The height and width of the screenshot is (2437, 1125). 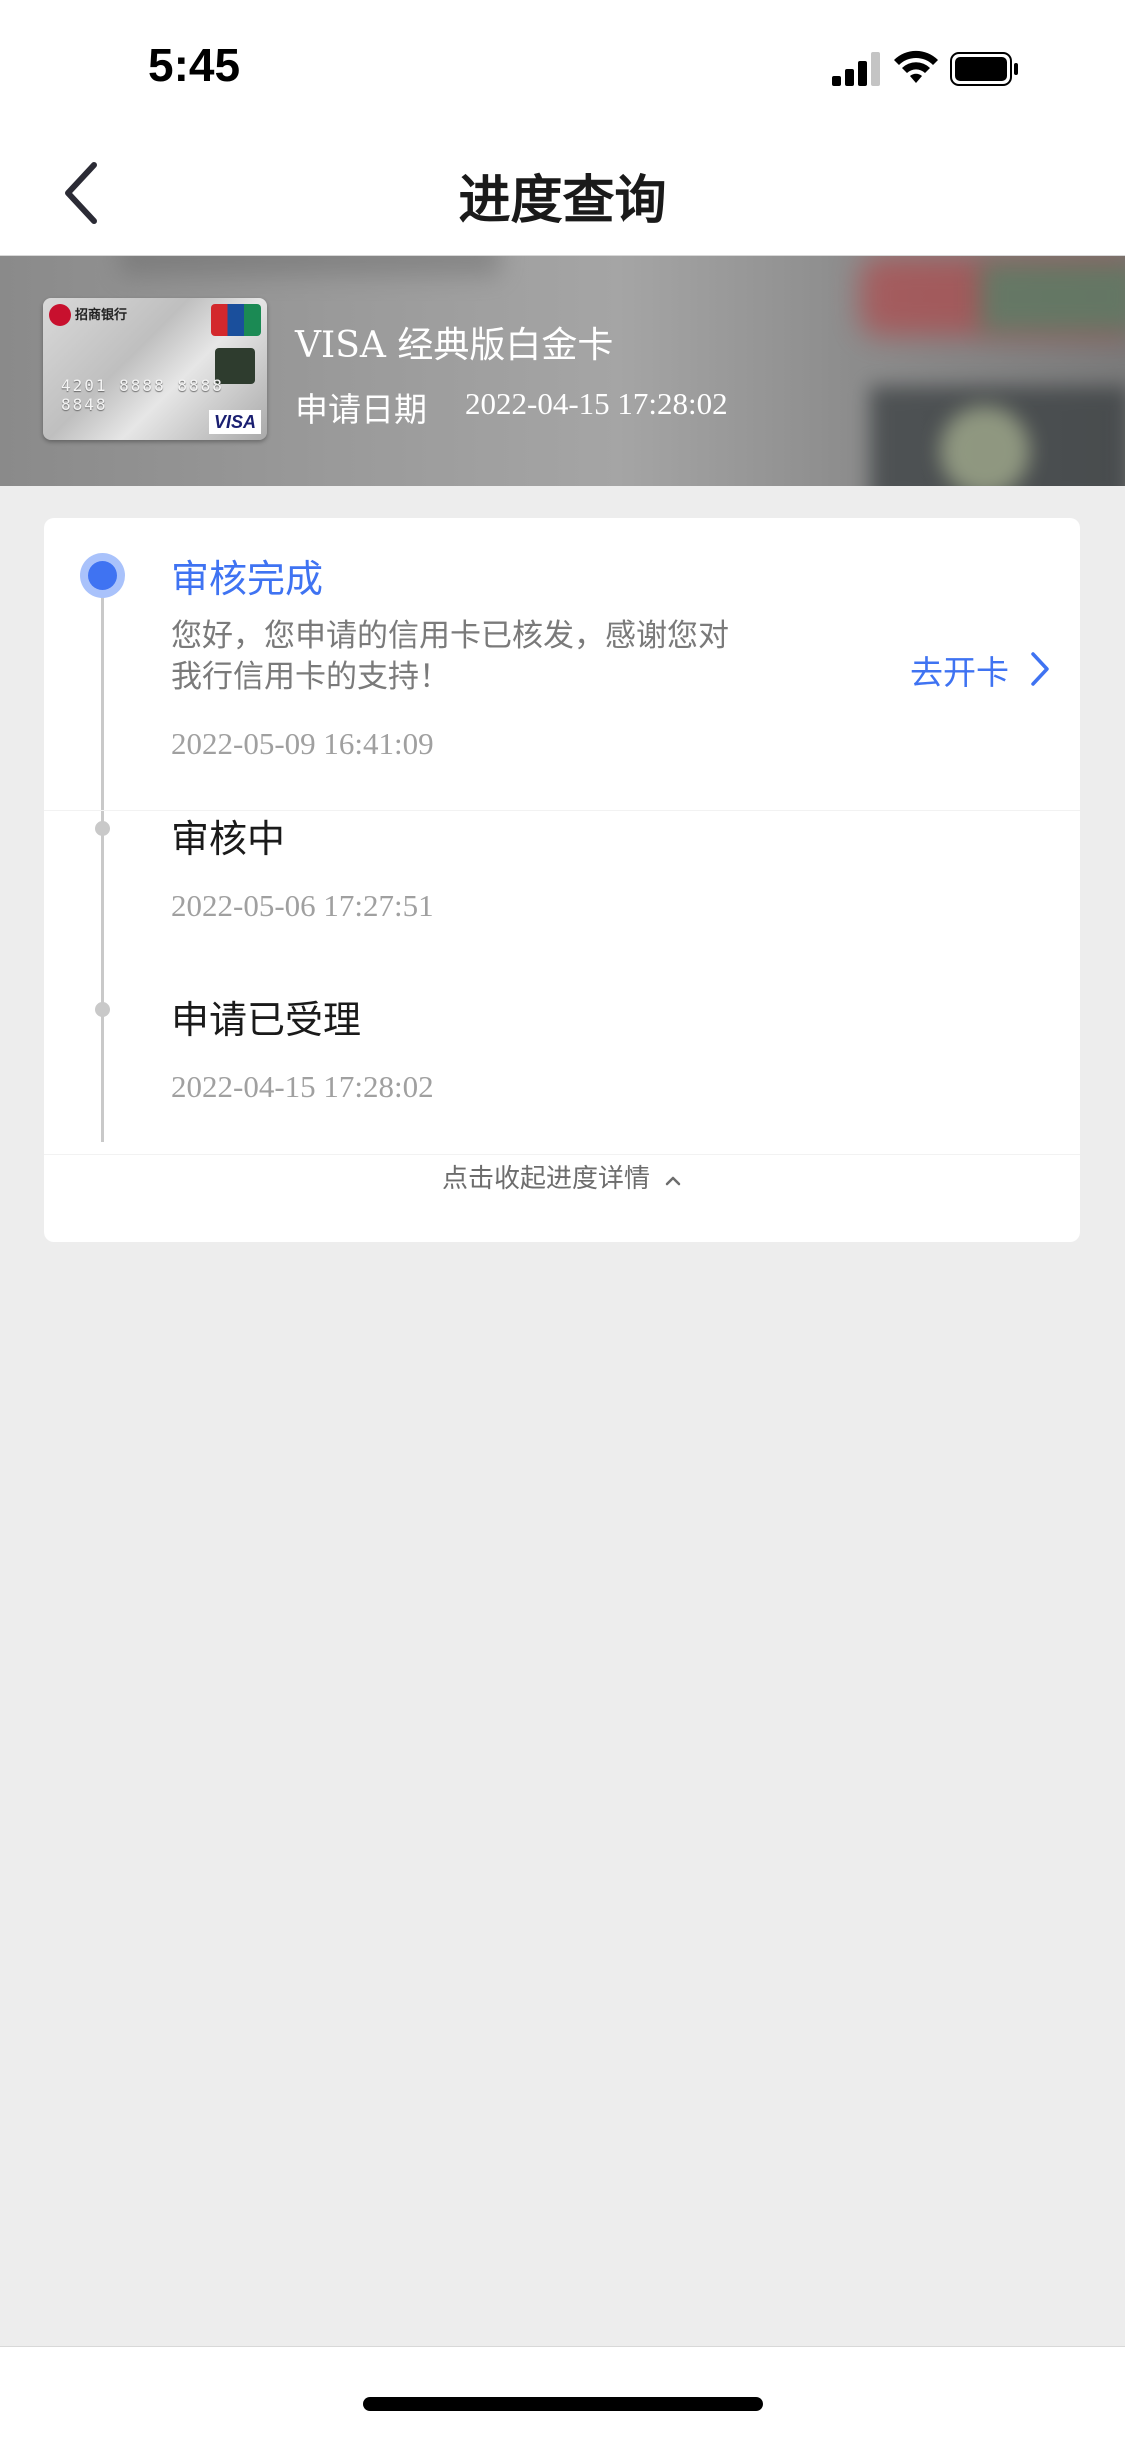 What do you see at coordinates (247, 579) in the screenshot?
I see `step-title-approved: 审核完成` at bounding box center [247, 579].